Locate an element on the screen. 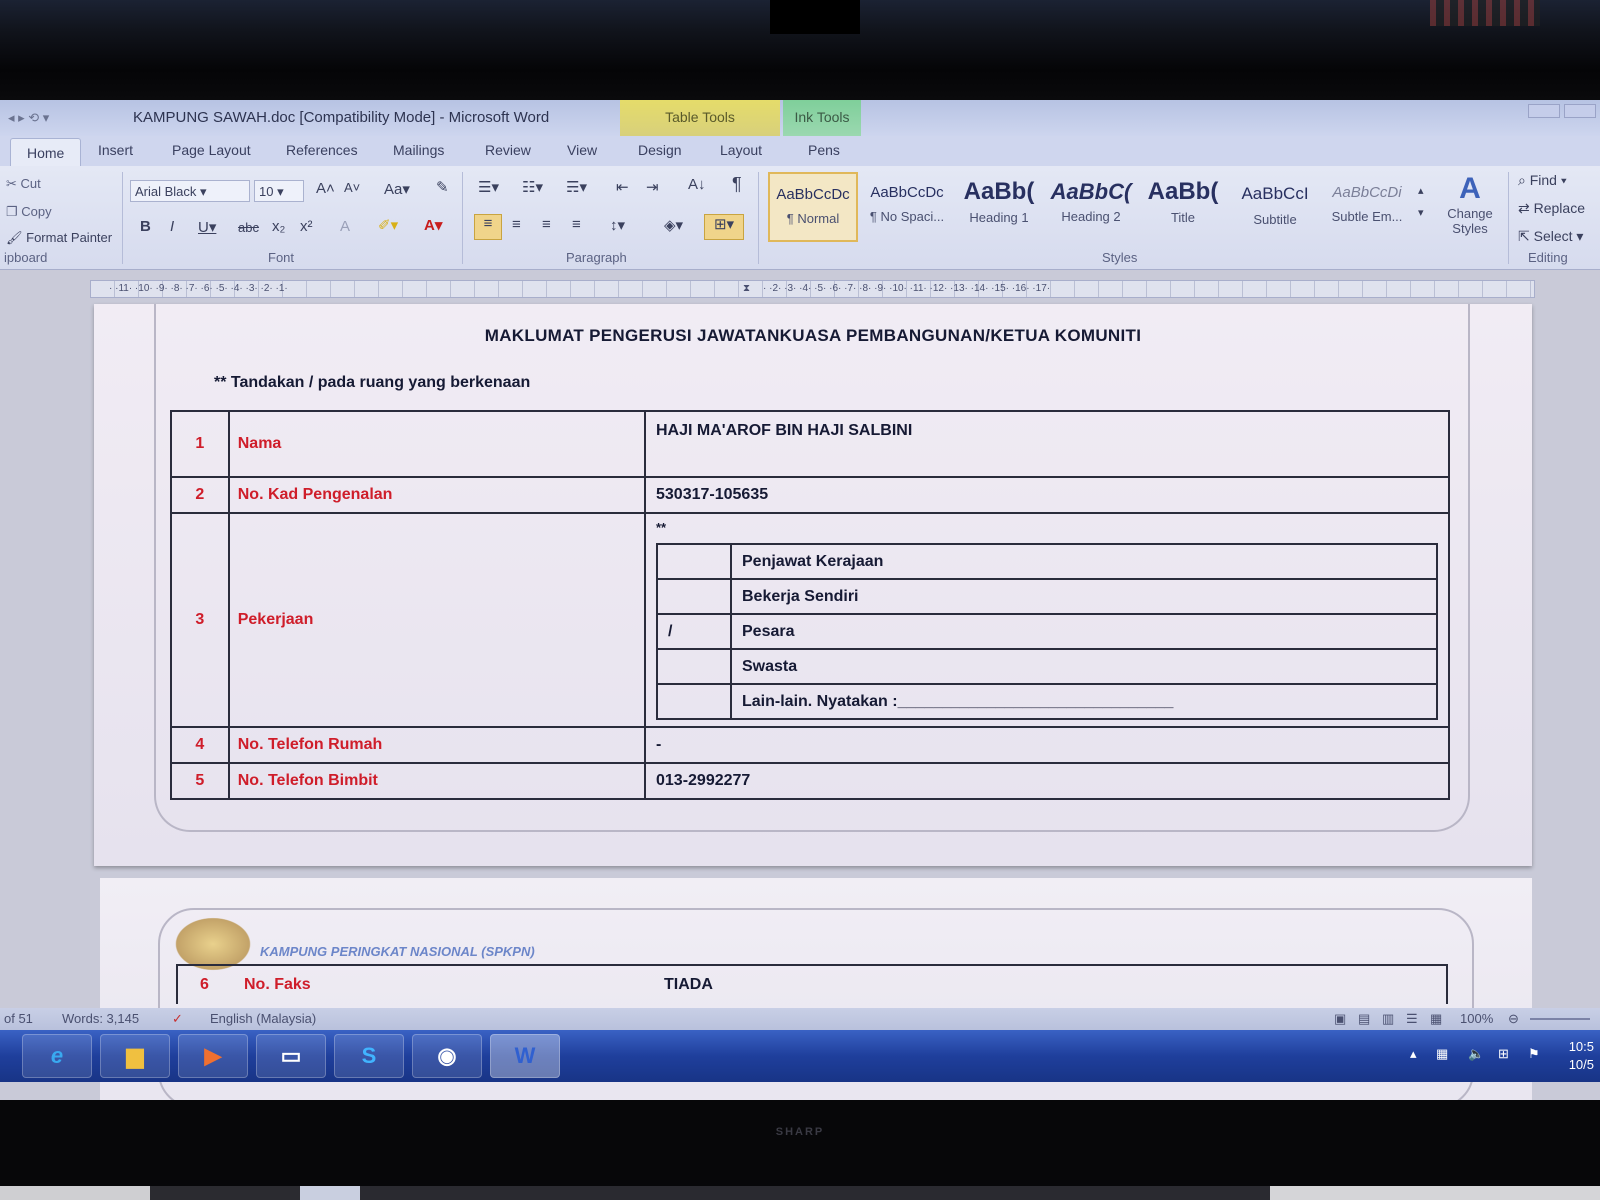 This screenshot has width=1600, height=1200. ic-number-value: 530317-105635 is located at coordinates (1047, 495).